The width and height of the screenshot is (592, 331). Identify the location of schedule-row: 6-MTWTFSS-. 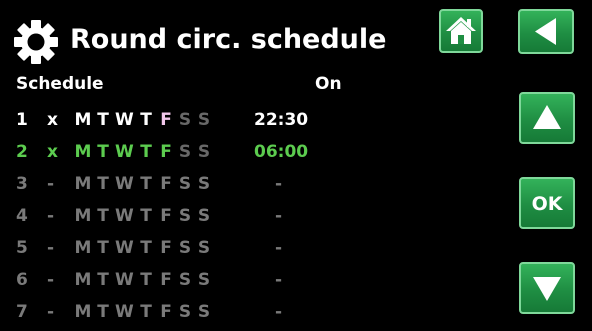
(180, 280).